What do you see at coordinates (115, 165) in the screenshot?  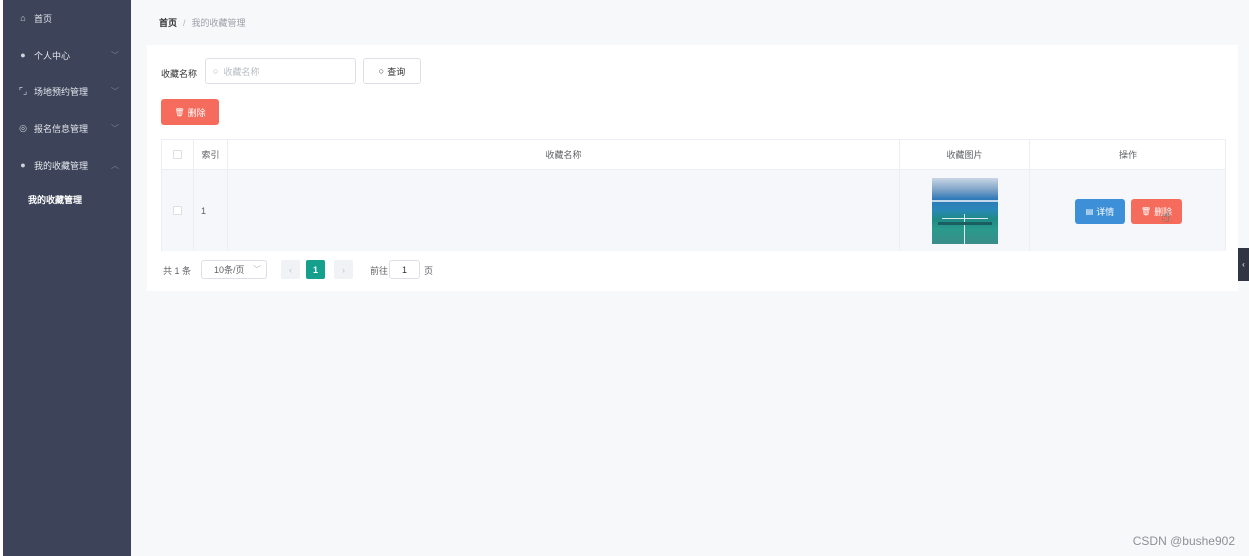 I see `chevron-up-icon: ︿` at bounding box center [115, 165].